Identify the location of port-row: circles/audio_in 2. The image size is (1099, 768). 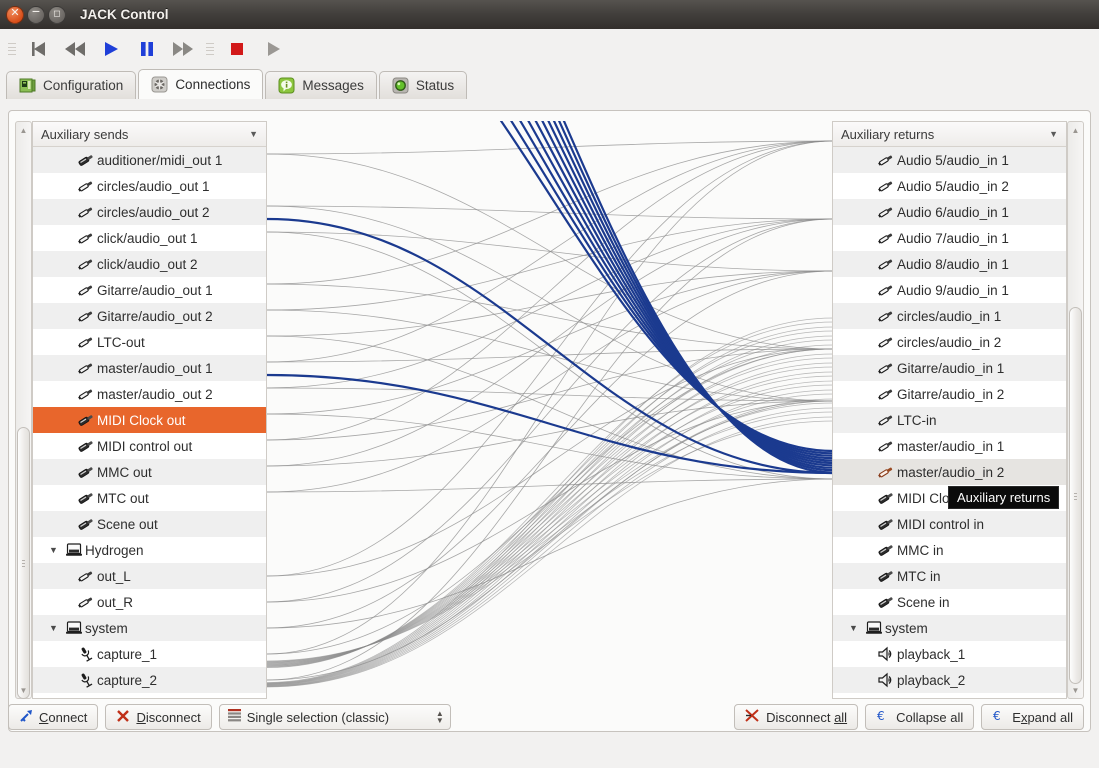
(949, 342).